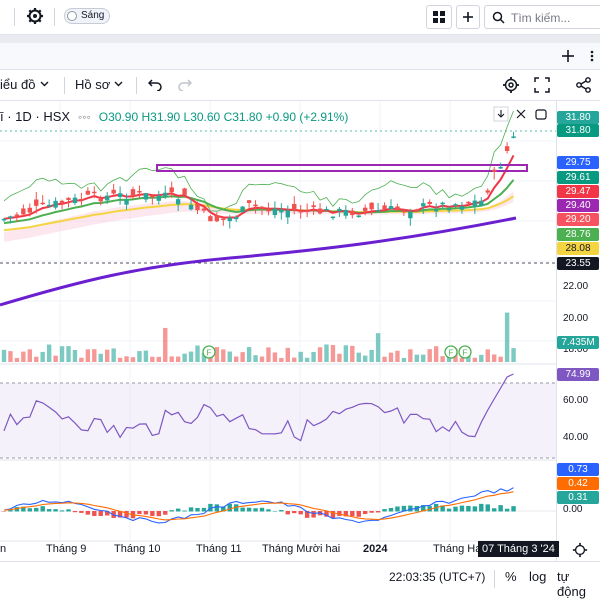 The image size is (600, 601). What do you see at coordinates (35, 116) in the screenshot?
I see `symbol-label: ī · 1D · HSX` at bounding box center [35, 116].